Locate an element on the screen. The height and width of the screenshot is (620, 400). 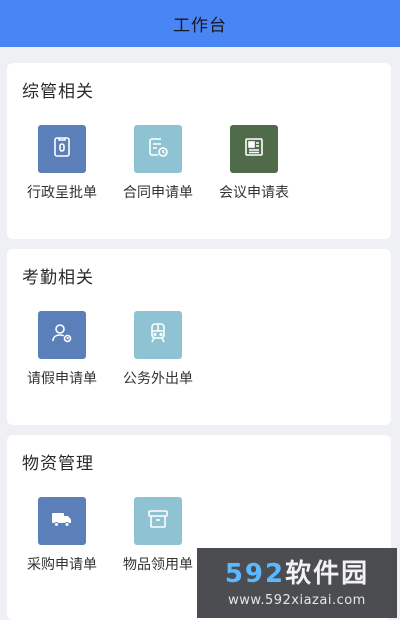
item-label: 采购申请单 is located at coordinates (62, 565).